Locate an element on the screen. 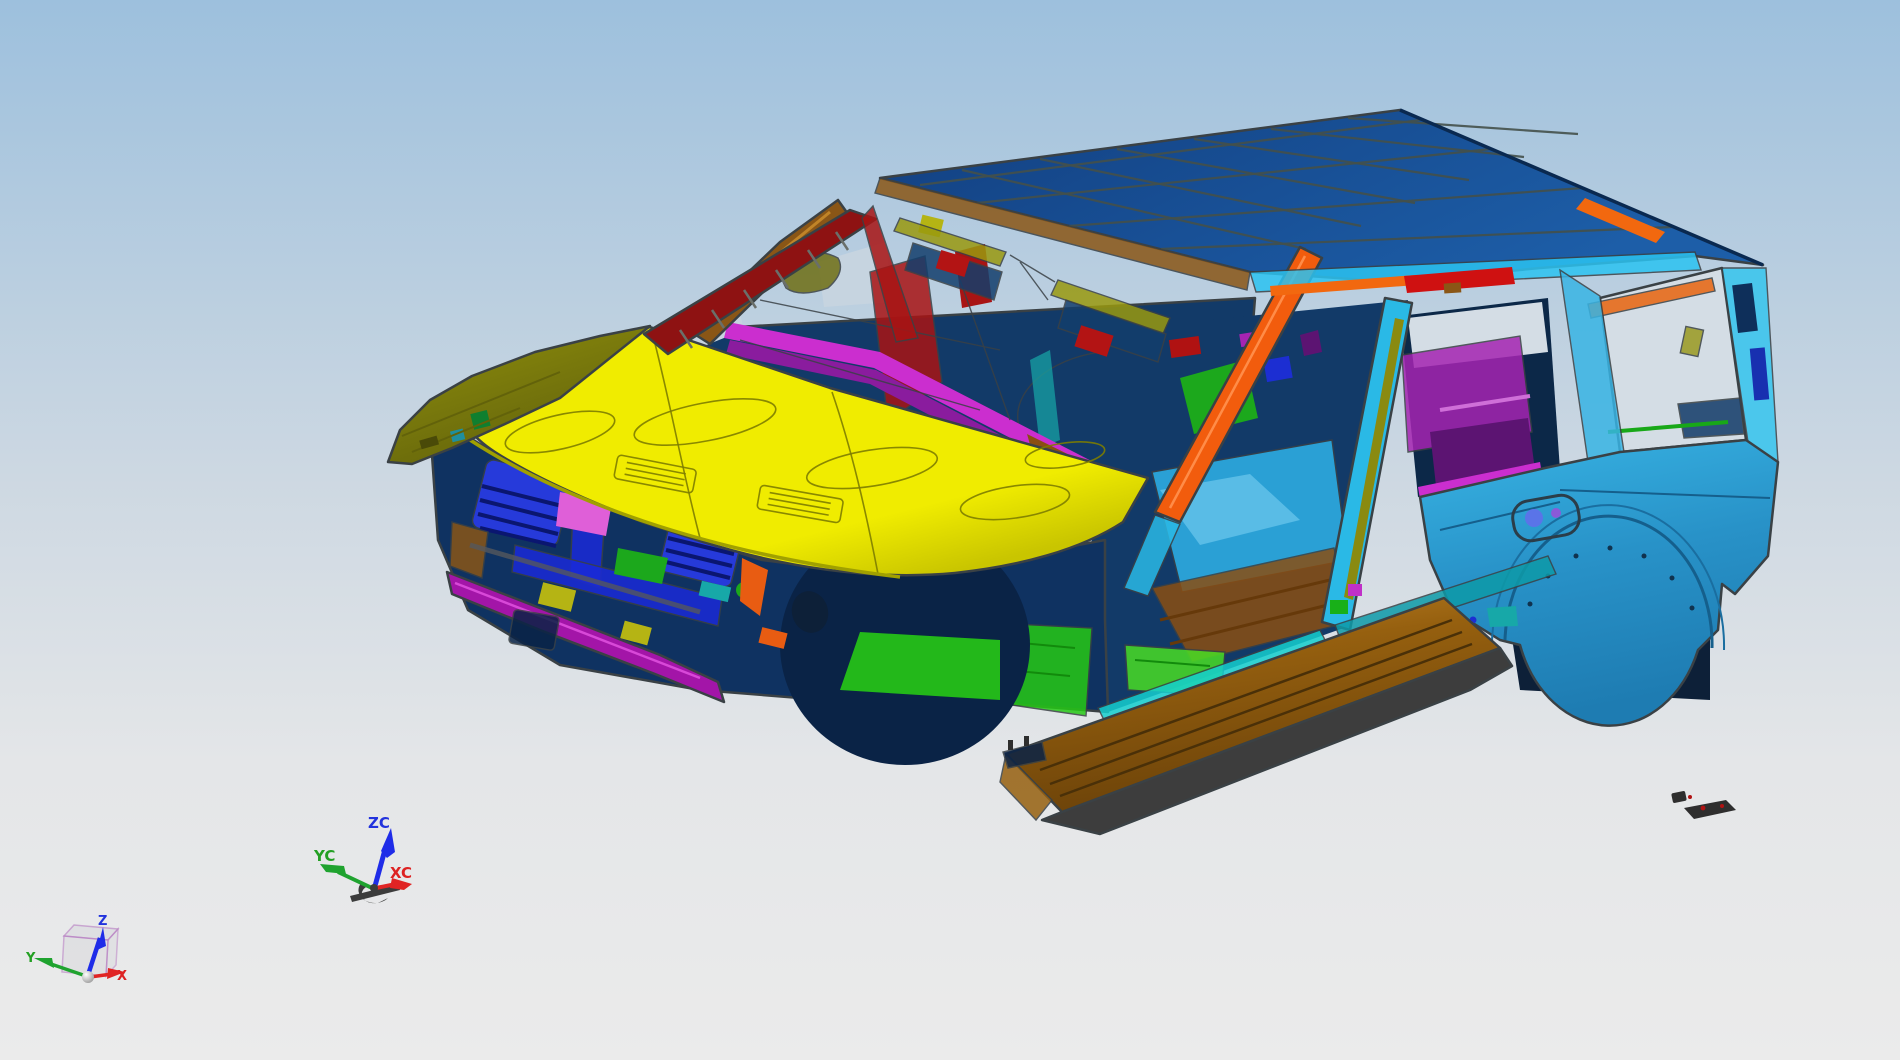  tow-bracket-navy is located at coordinates (534, 630).